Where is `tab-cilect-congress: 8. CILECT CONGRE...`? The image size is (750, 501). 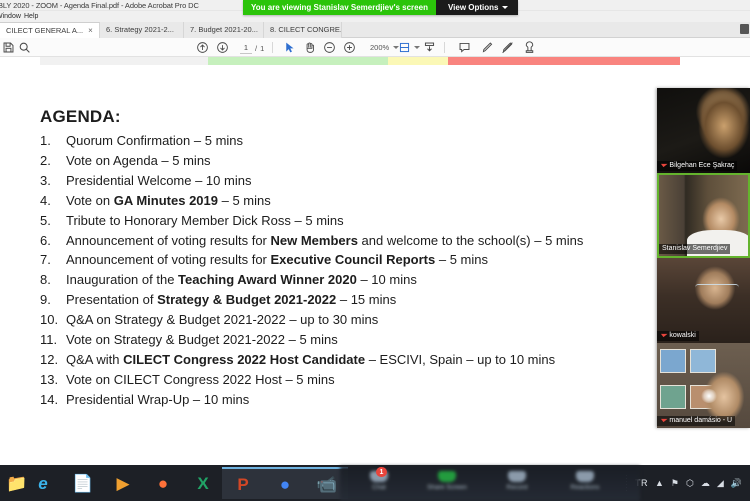
tab-cilect-congress: 8. CILECT CONGRE... is located at coordinates (303, 30).